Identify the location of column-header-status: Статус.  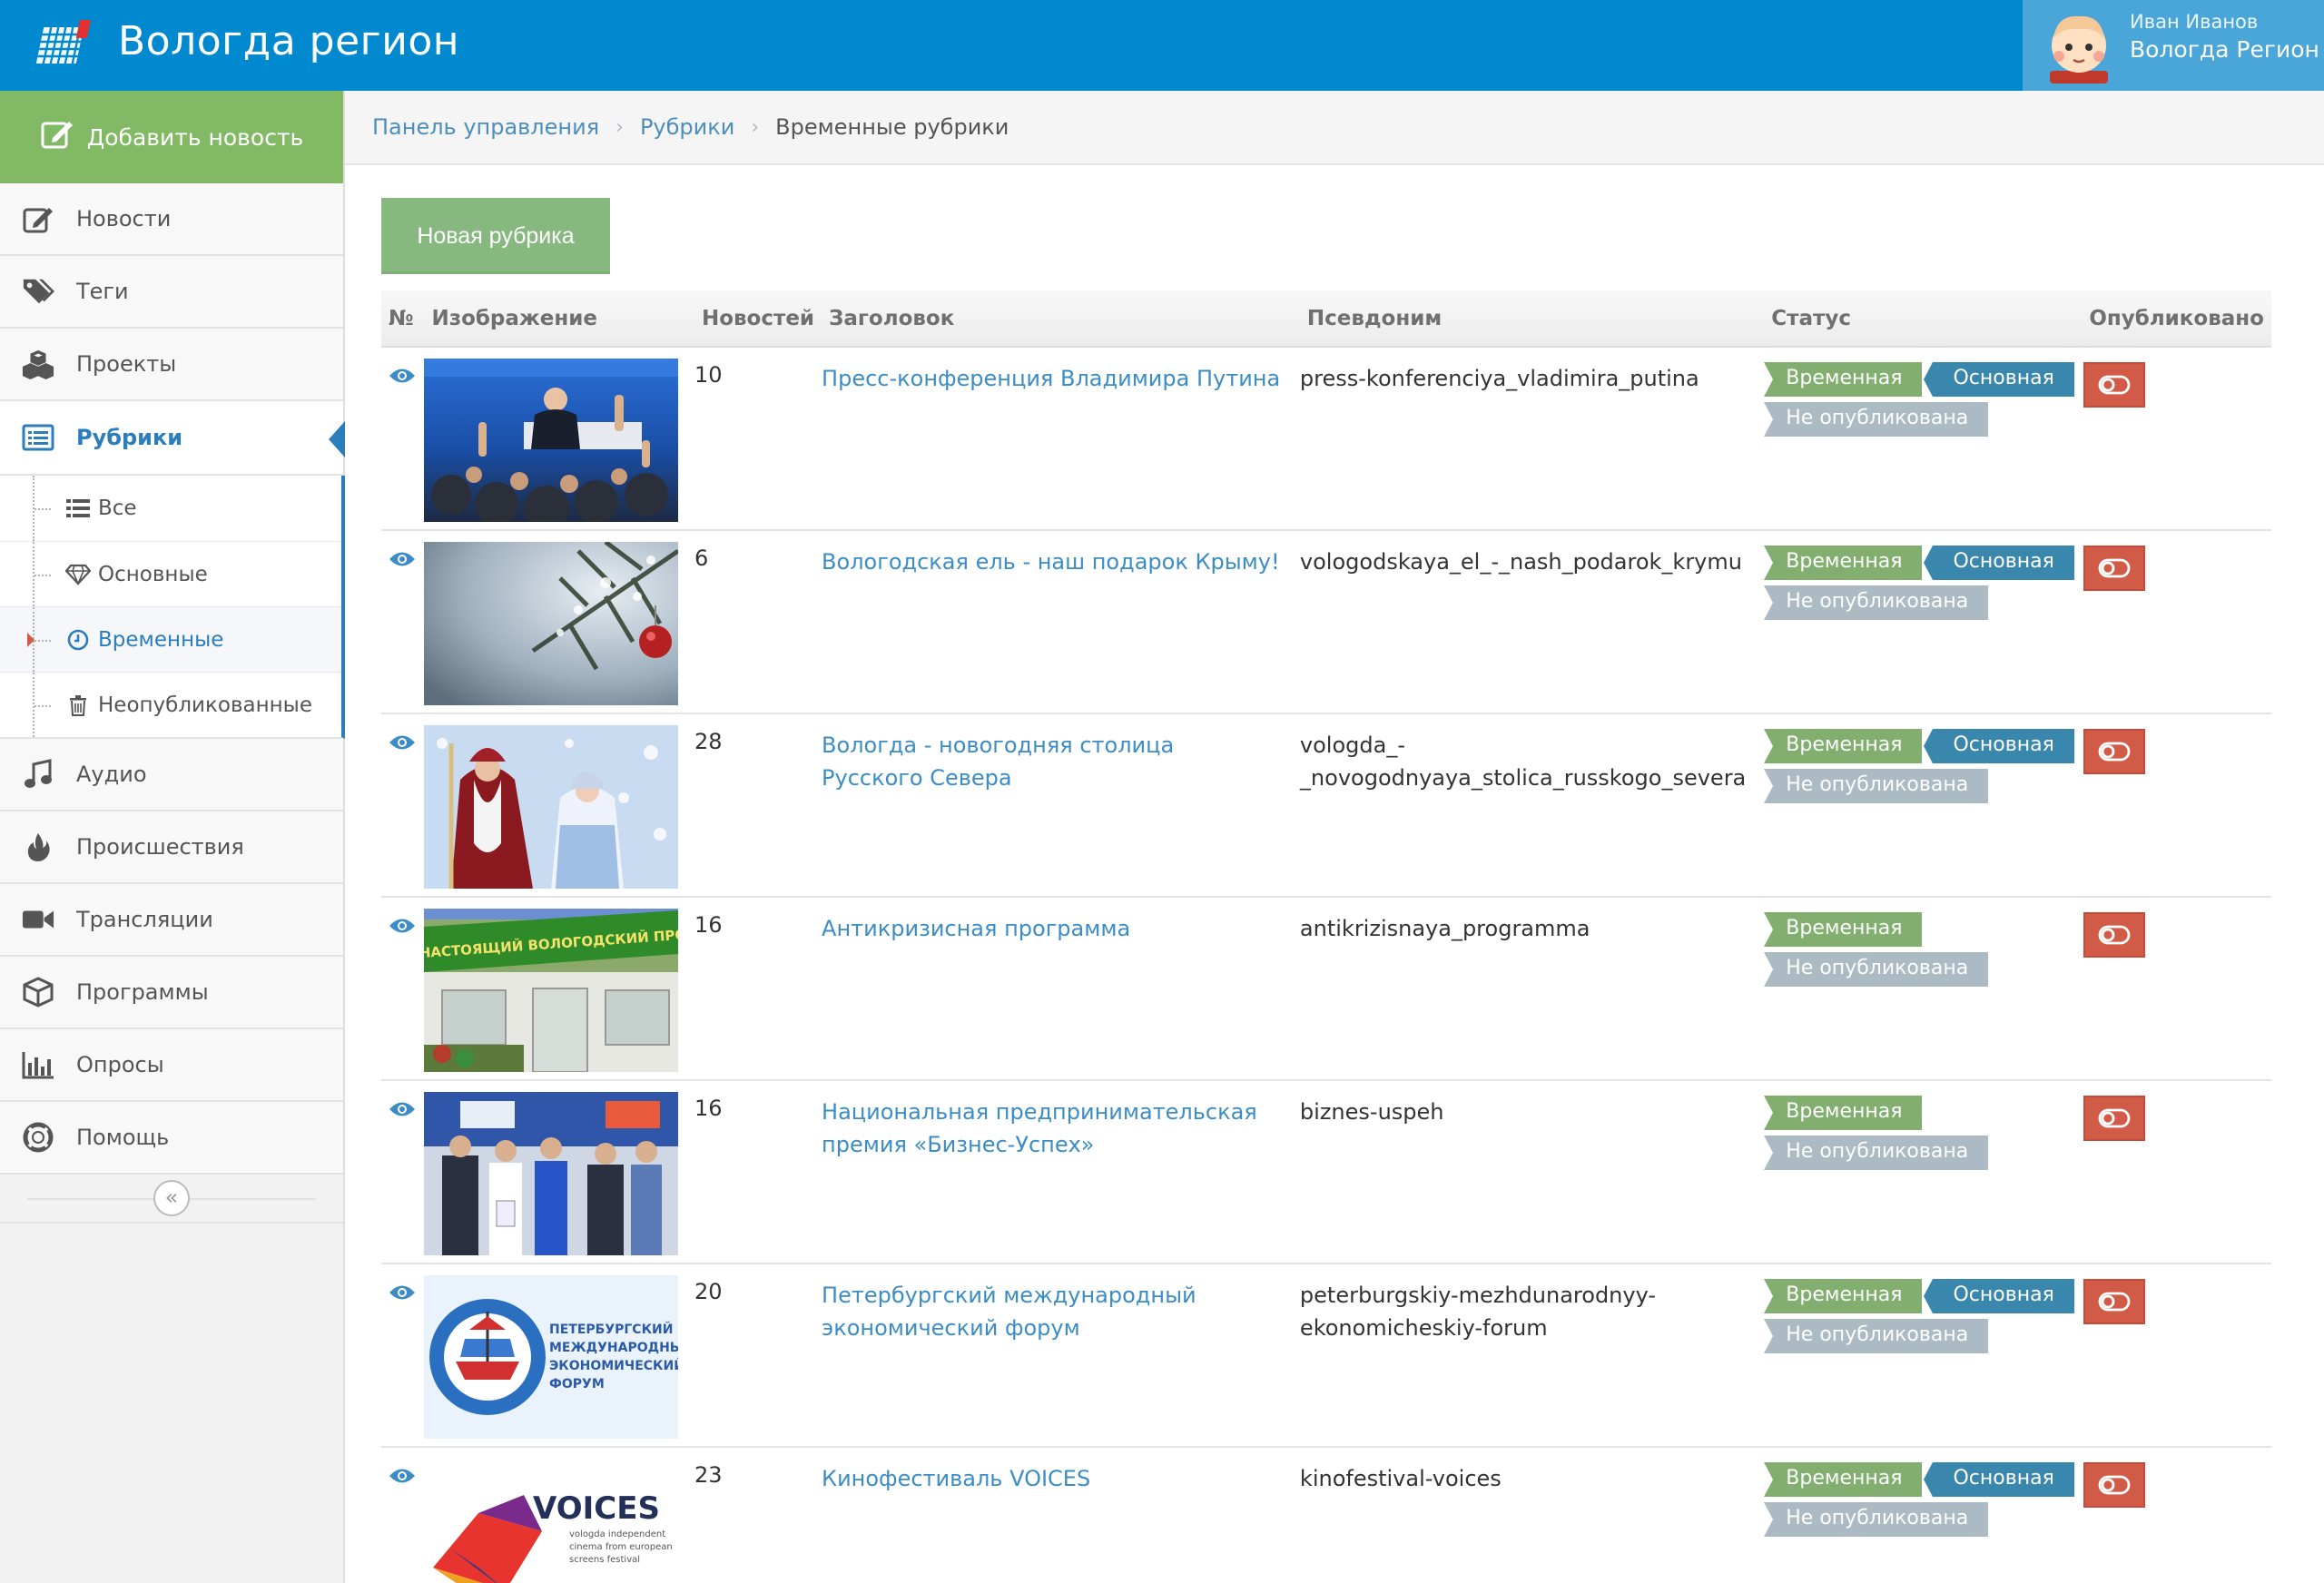
(1923, 319).